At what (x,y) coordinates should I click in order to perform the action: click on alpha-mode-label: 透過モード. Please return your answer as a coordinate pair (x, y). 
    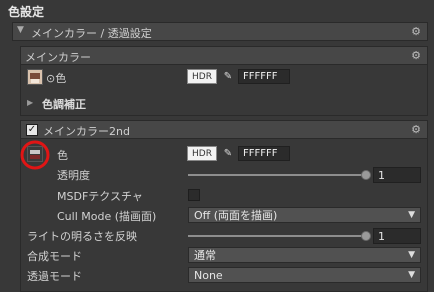
    Looking at the image, I should click on (54, 276).